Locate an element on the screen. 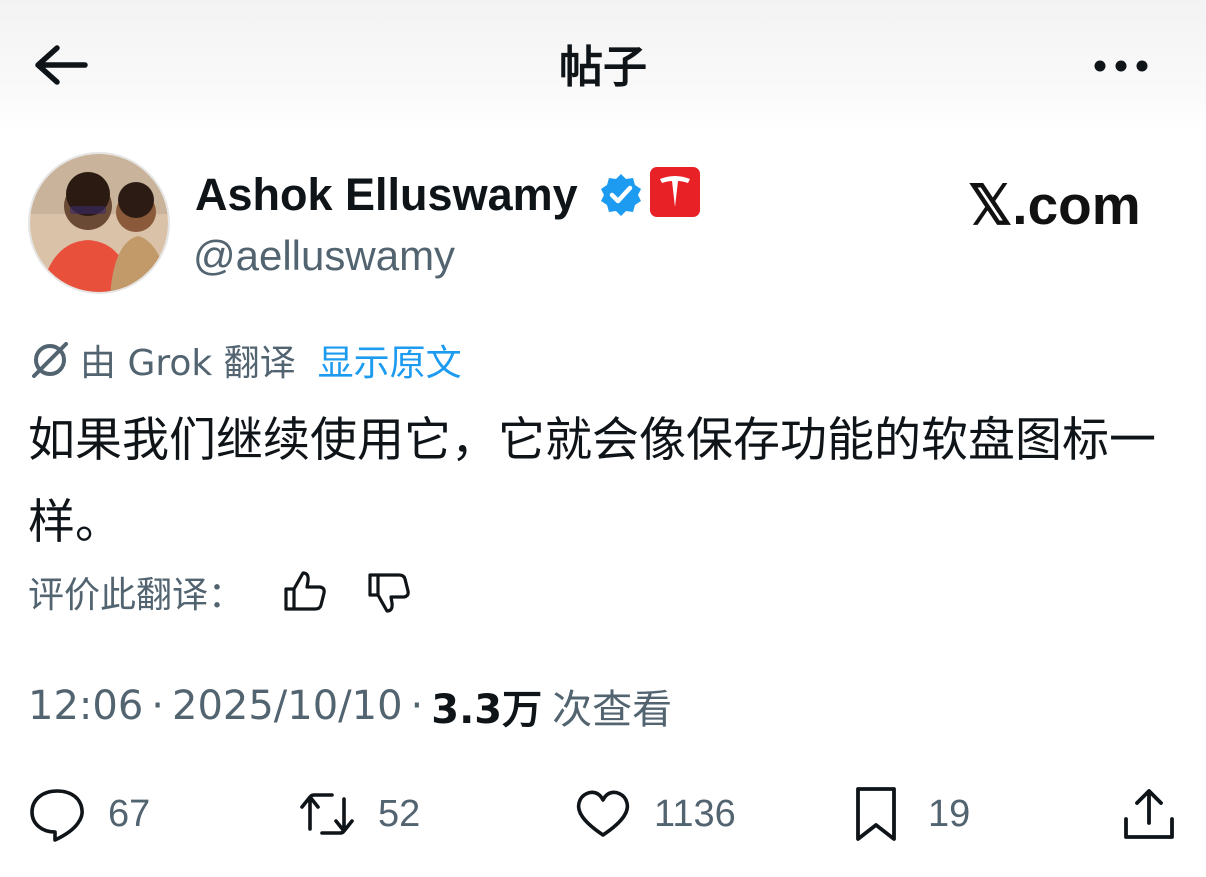 Image resolution: width=1206 pixels, height=877 pixels. views-count: 3.3万 is located at coordinates (486, 706).